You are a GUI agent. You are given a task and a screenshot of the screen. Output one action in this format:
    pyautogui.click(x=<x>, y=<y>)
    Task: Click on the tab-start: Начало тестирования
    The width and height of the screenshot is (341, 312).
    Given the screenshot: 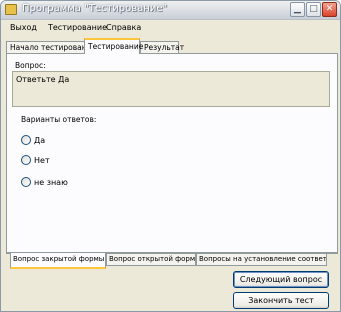 What is the action you would take?
    pyautogui.click(x=51, y=47)
    